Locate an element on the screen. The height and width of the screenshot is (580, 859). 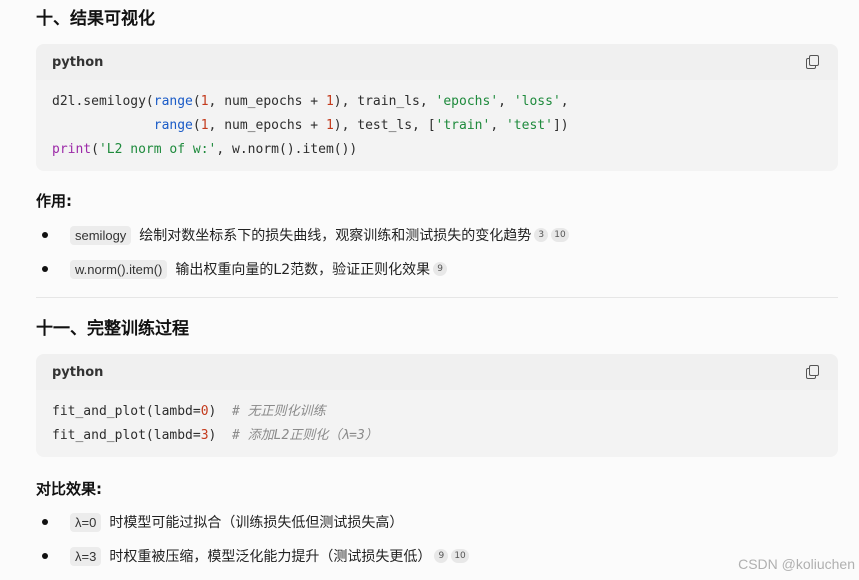
inline-code: semilogy is located at coordinates (101, 235).